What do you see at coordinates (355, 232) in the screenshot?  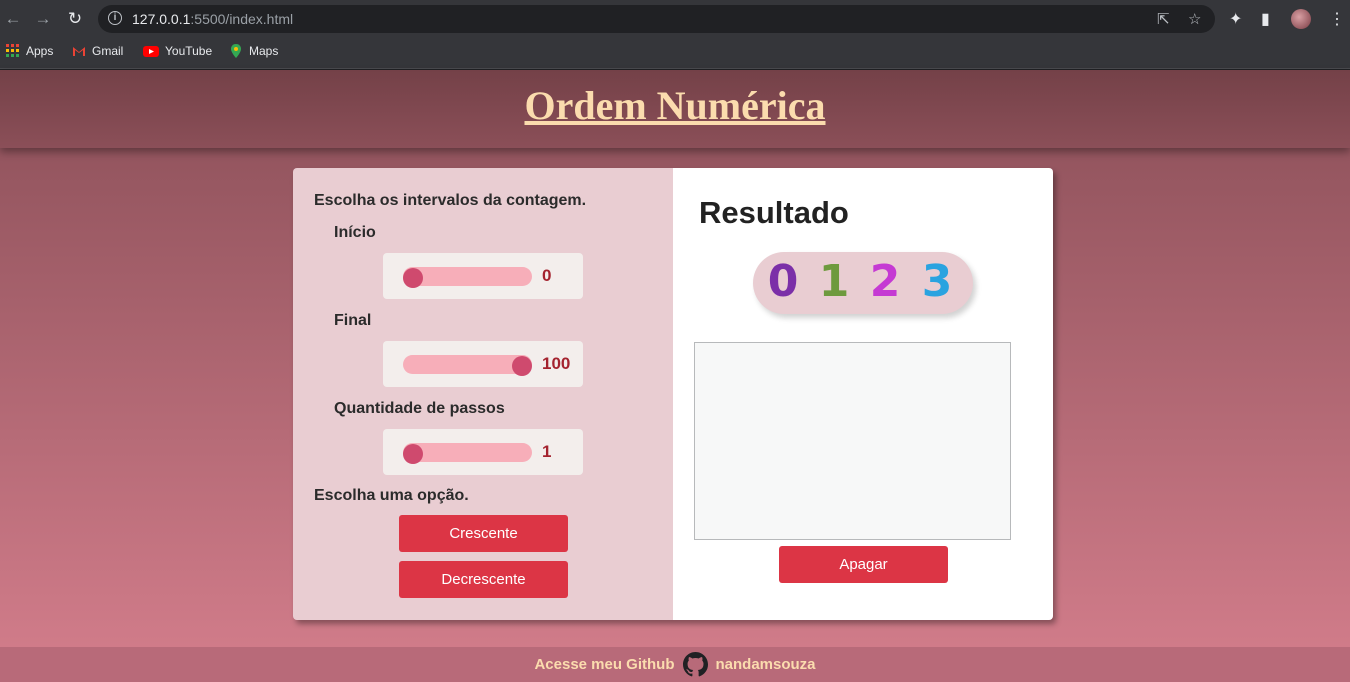 I see `inicio-label: Início` at bounding box center [355, 232].